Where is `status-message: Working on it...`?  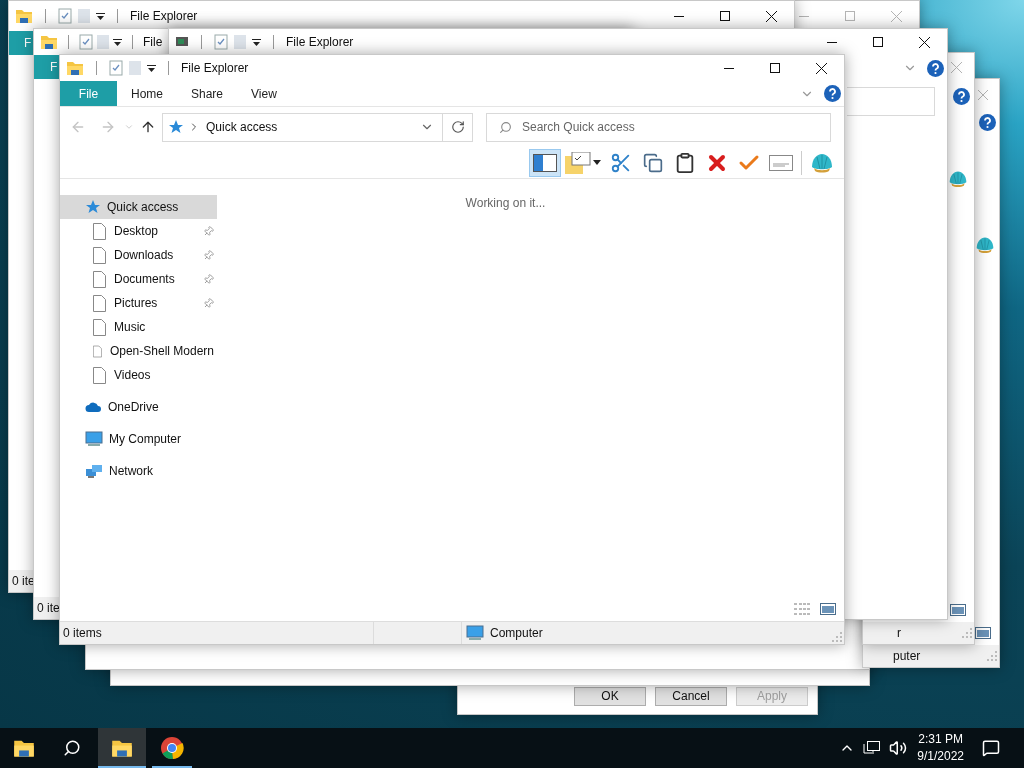 status-message: Working on it... is located at coordinates (505, 203).